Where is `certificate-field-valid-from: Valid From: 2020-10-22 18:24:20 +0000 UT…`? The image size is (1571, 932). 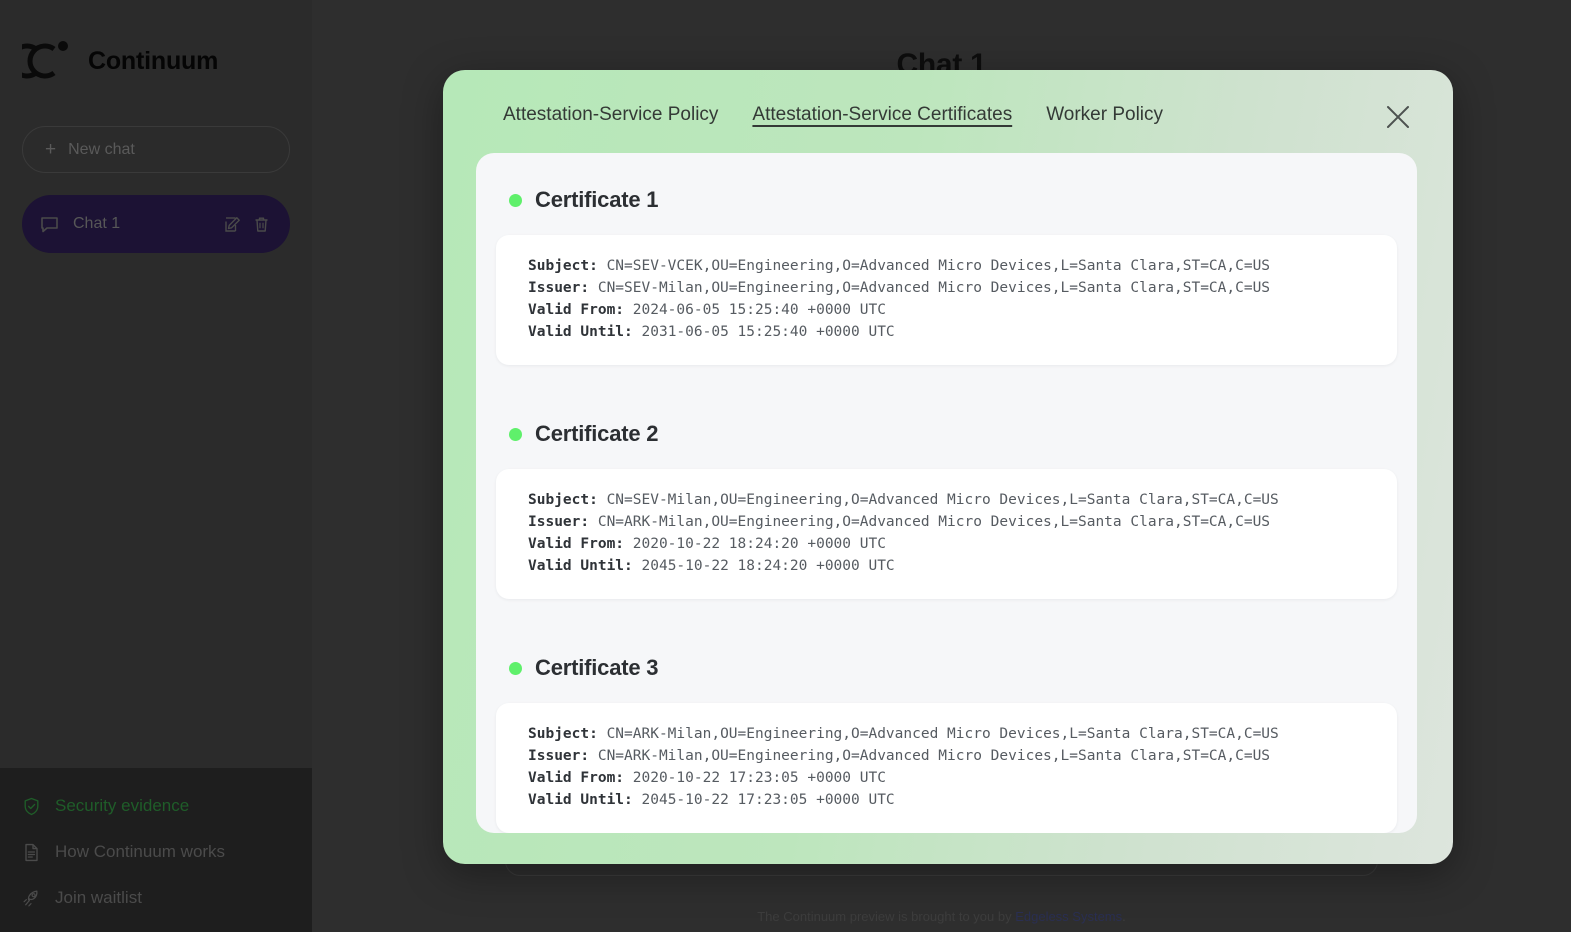 certificate-field-valid-from: Valid From: 2020-10-22 18:24:20 +0000 UT… is located at coordinates (949, 544).